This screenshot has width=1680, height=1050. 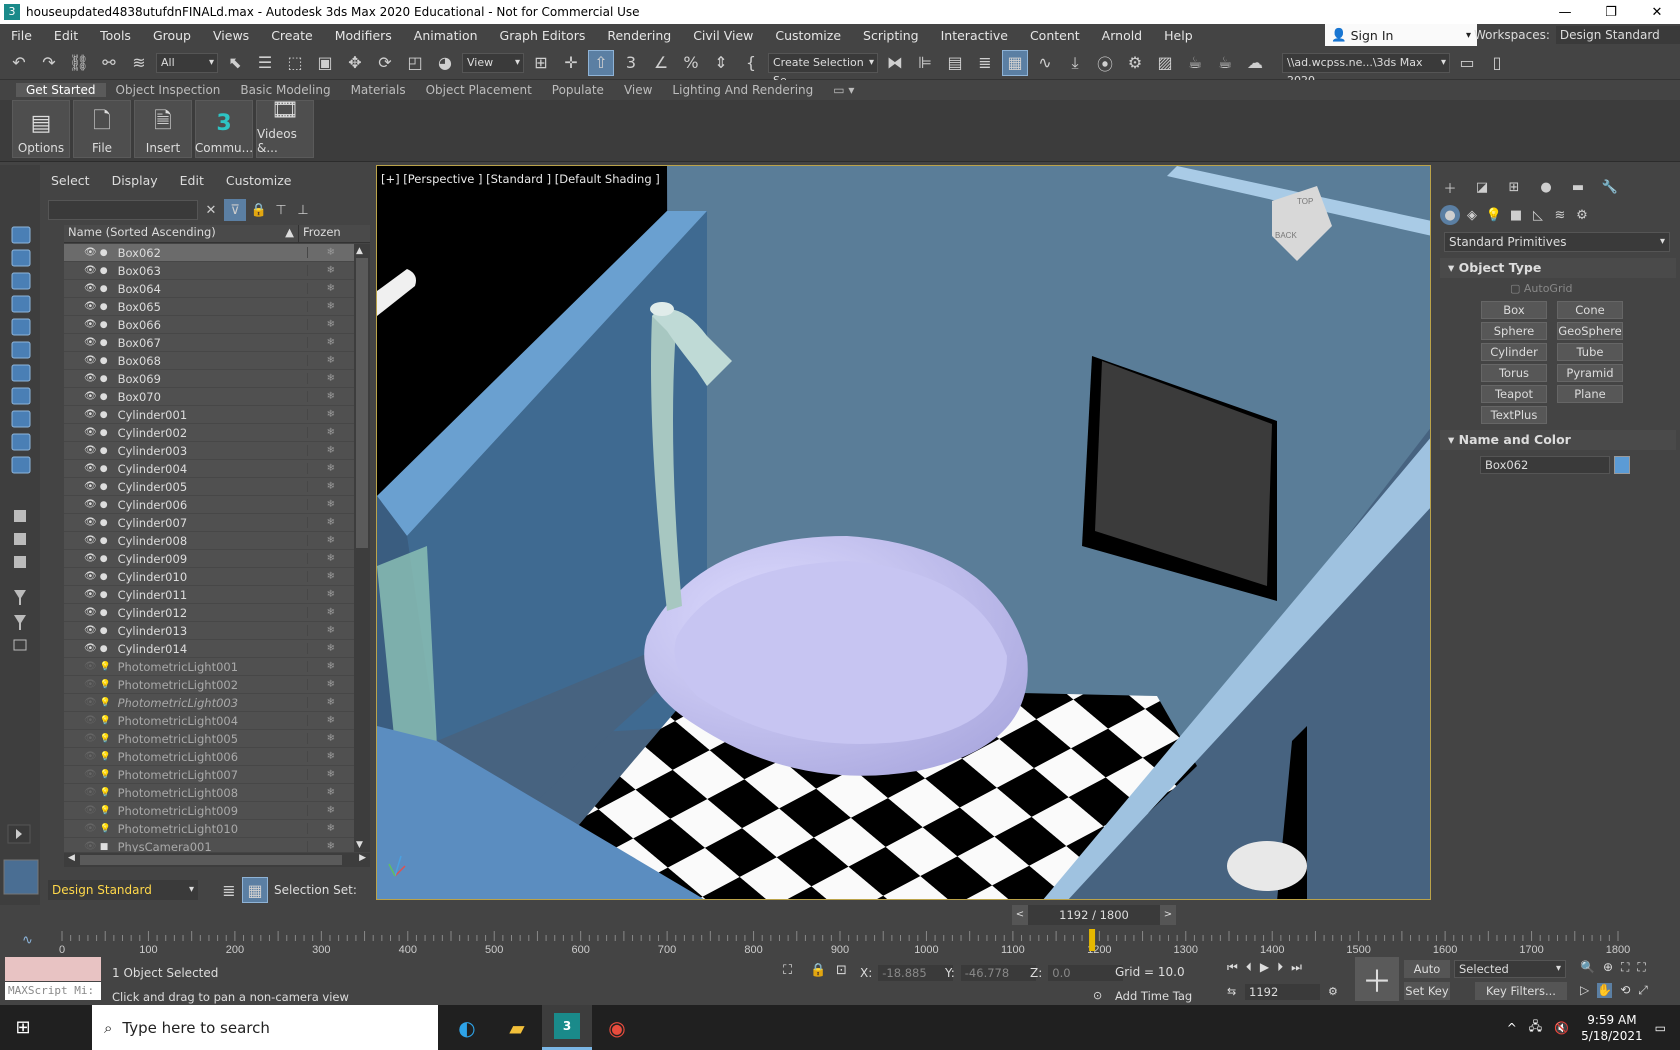 I want to click on curve-editor-mini-icon: ∿, so click(x=27, y=940).